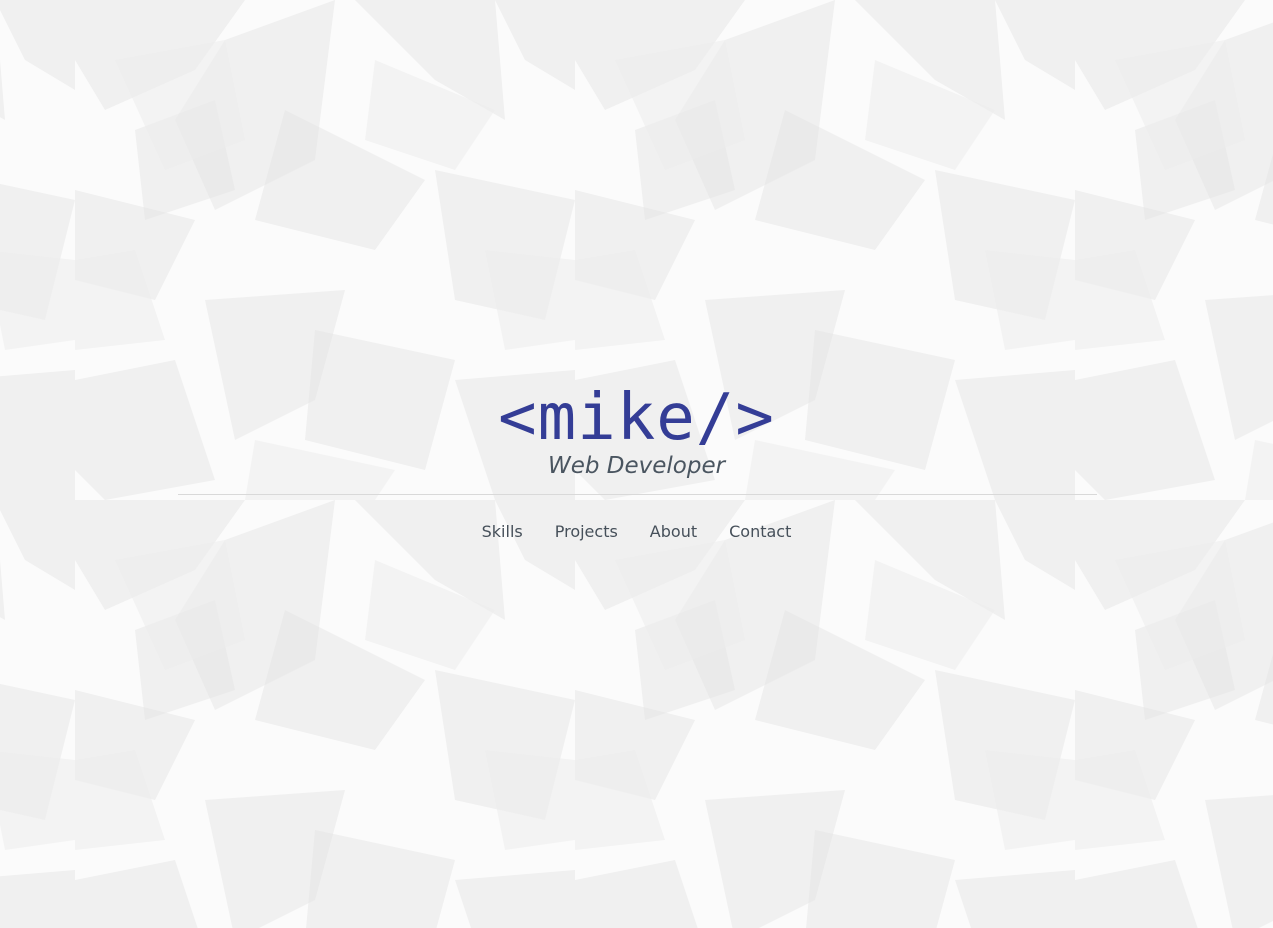  What do you see at coordinates (673, 533) in the screenshot?
I see `nav-link-about: About` at bounding box center [673, 533].